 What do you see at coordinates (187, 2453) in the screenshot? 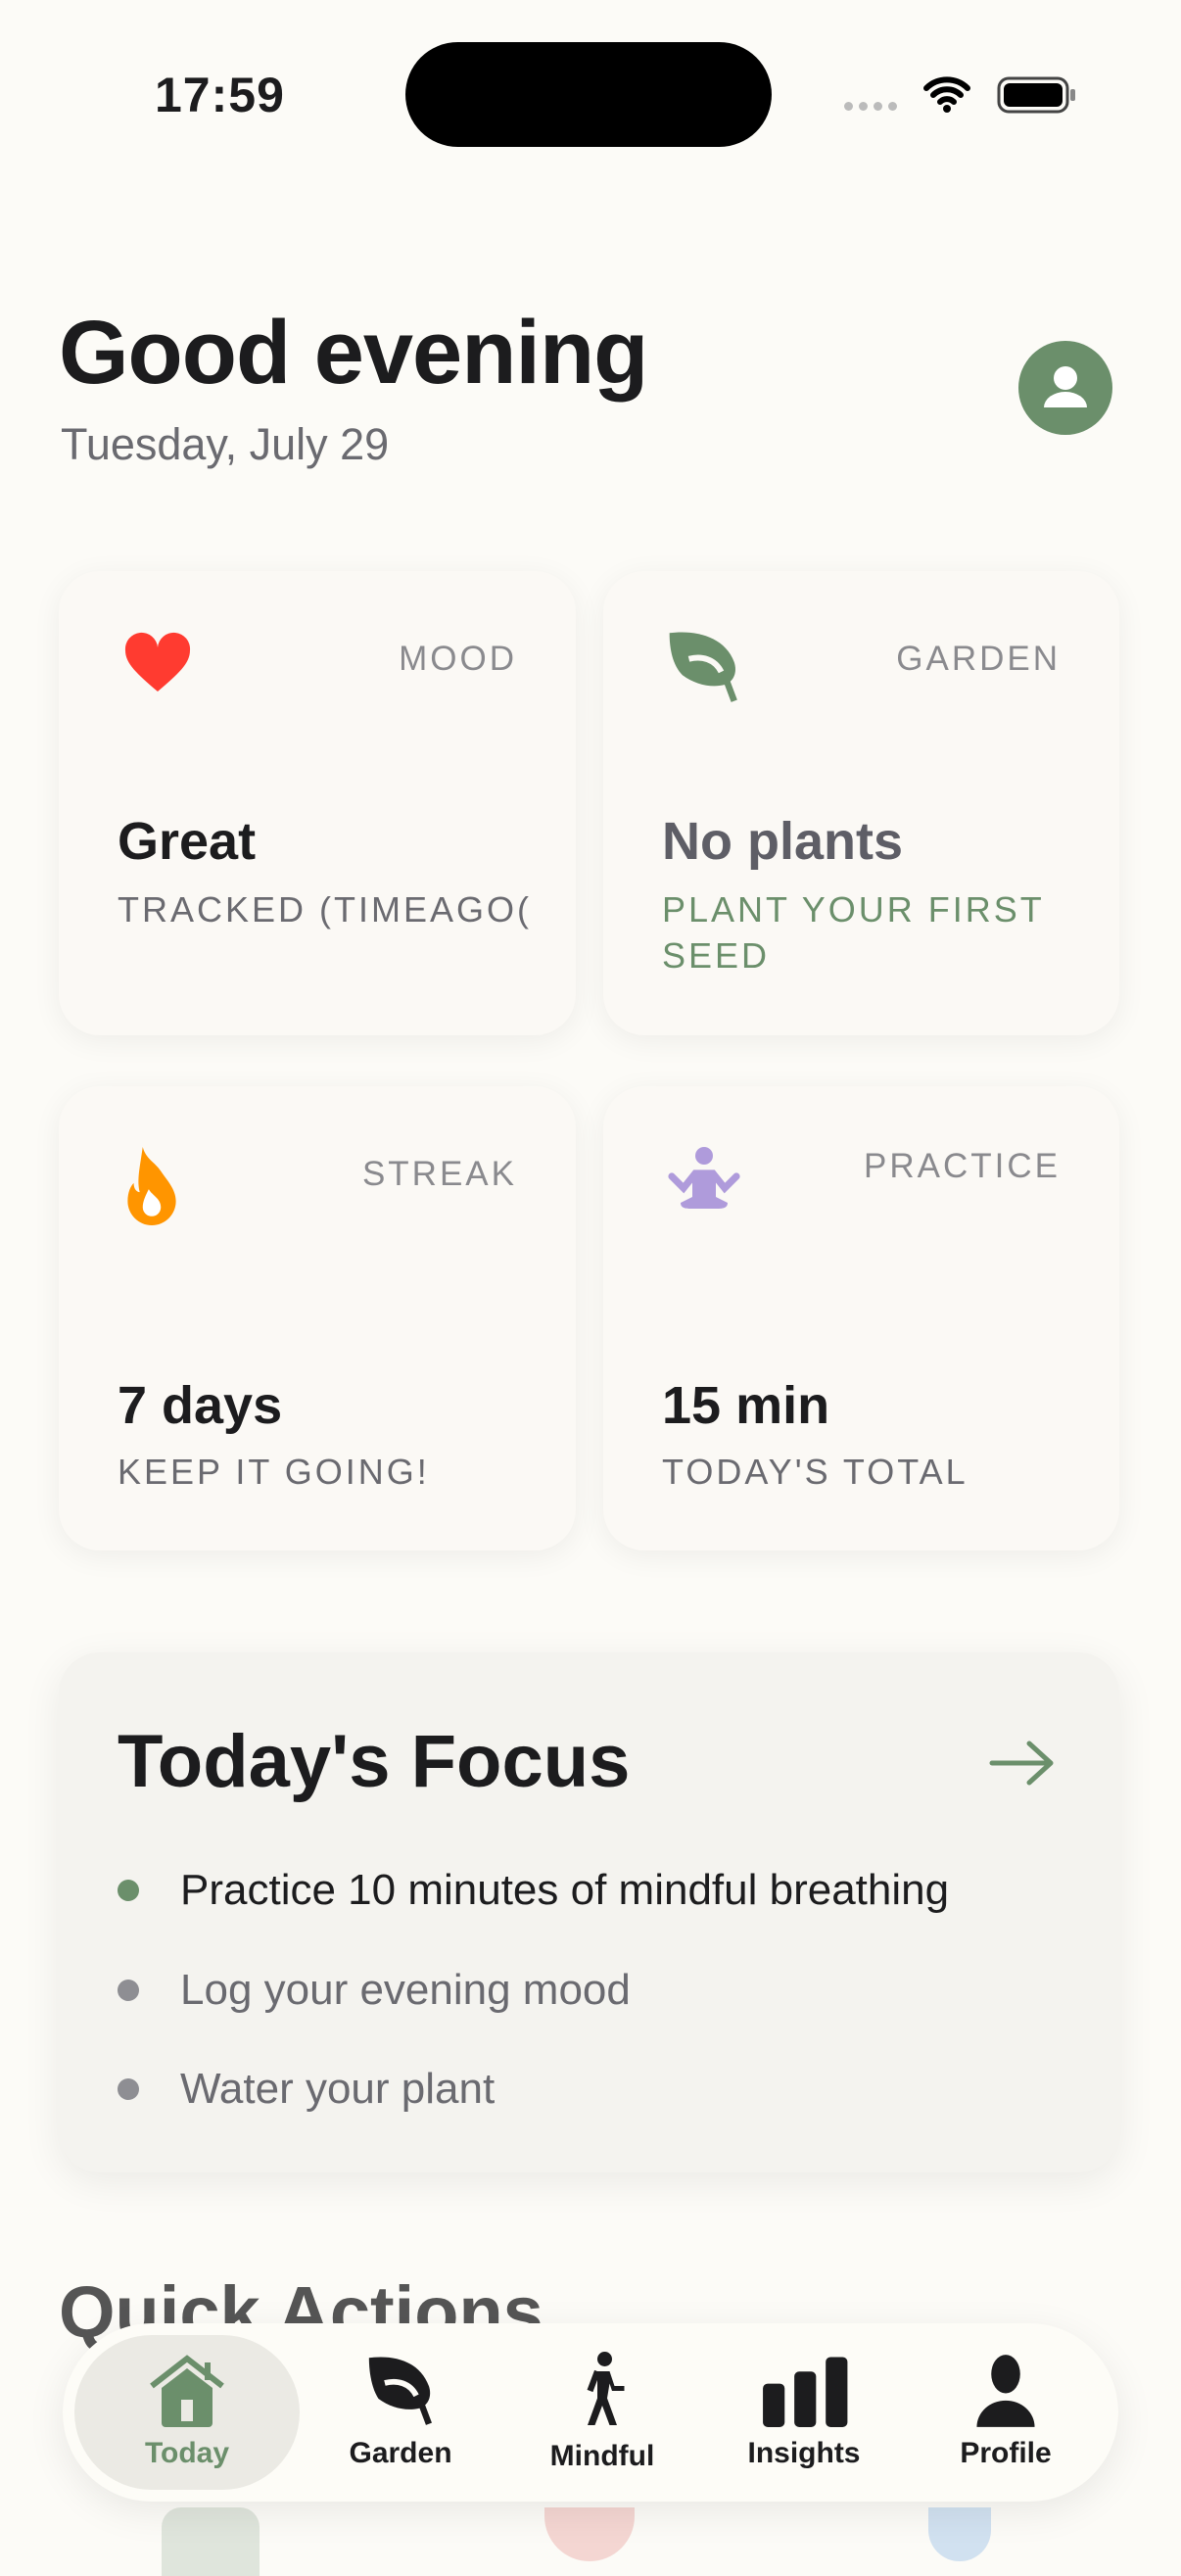
I see `tab-label: Today` at bounding box center [187, 2453].